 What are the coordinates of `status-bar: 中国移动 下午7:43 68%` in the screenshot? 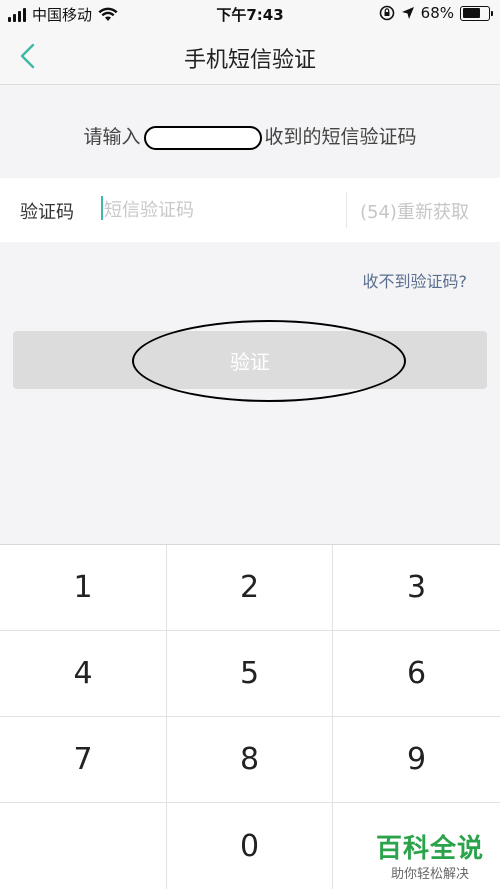 It's located at (250, 14).